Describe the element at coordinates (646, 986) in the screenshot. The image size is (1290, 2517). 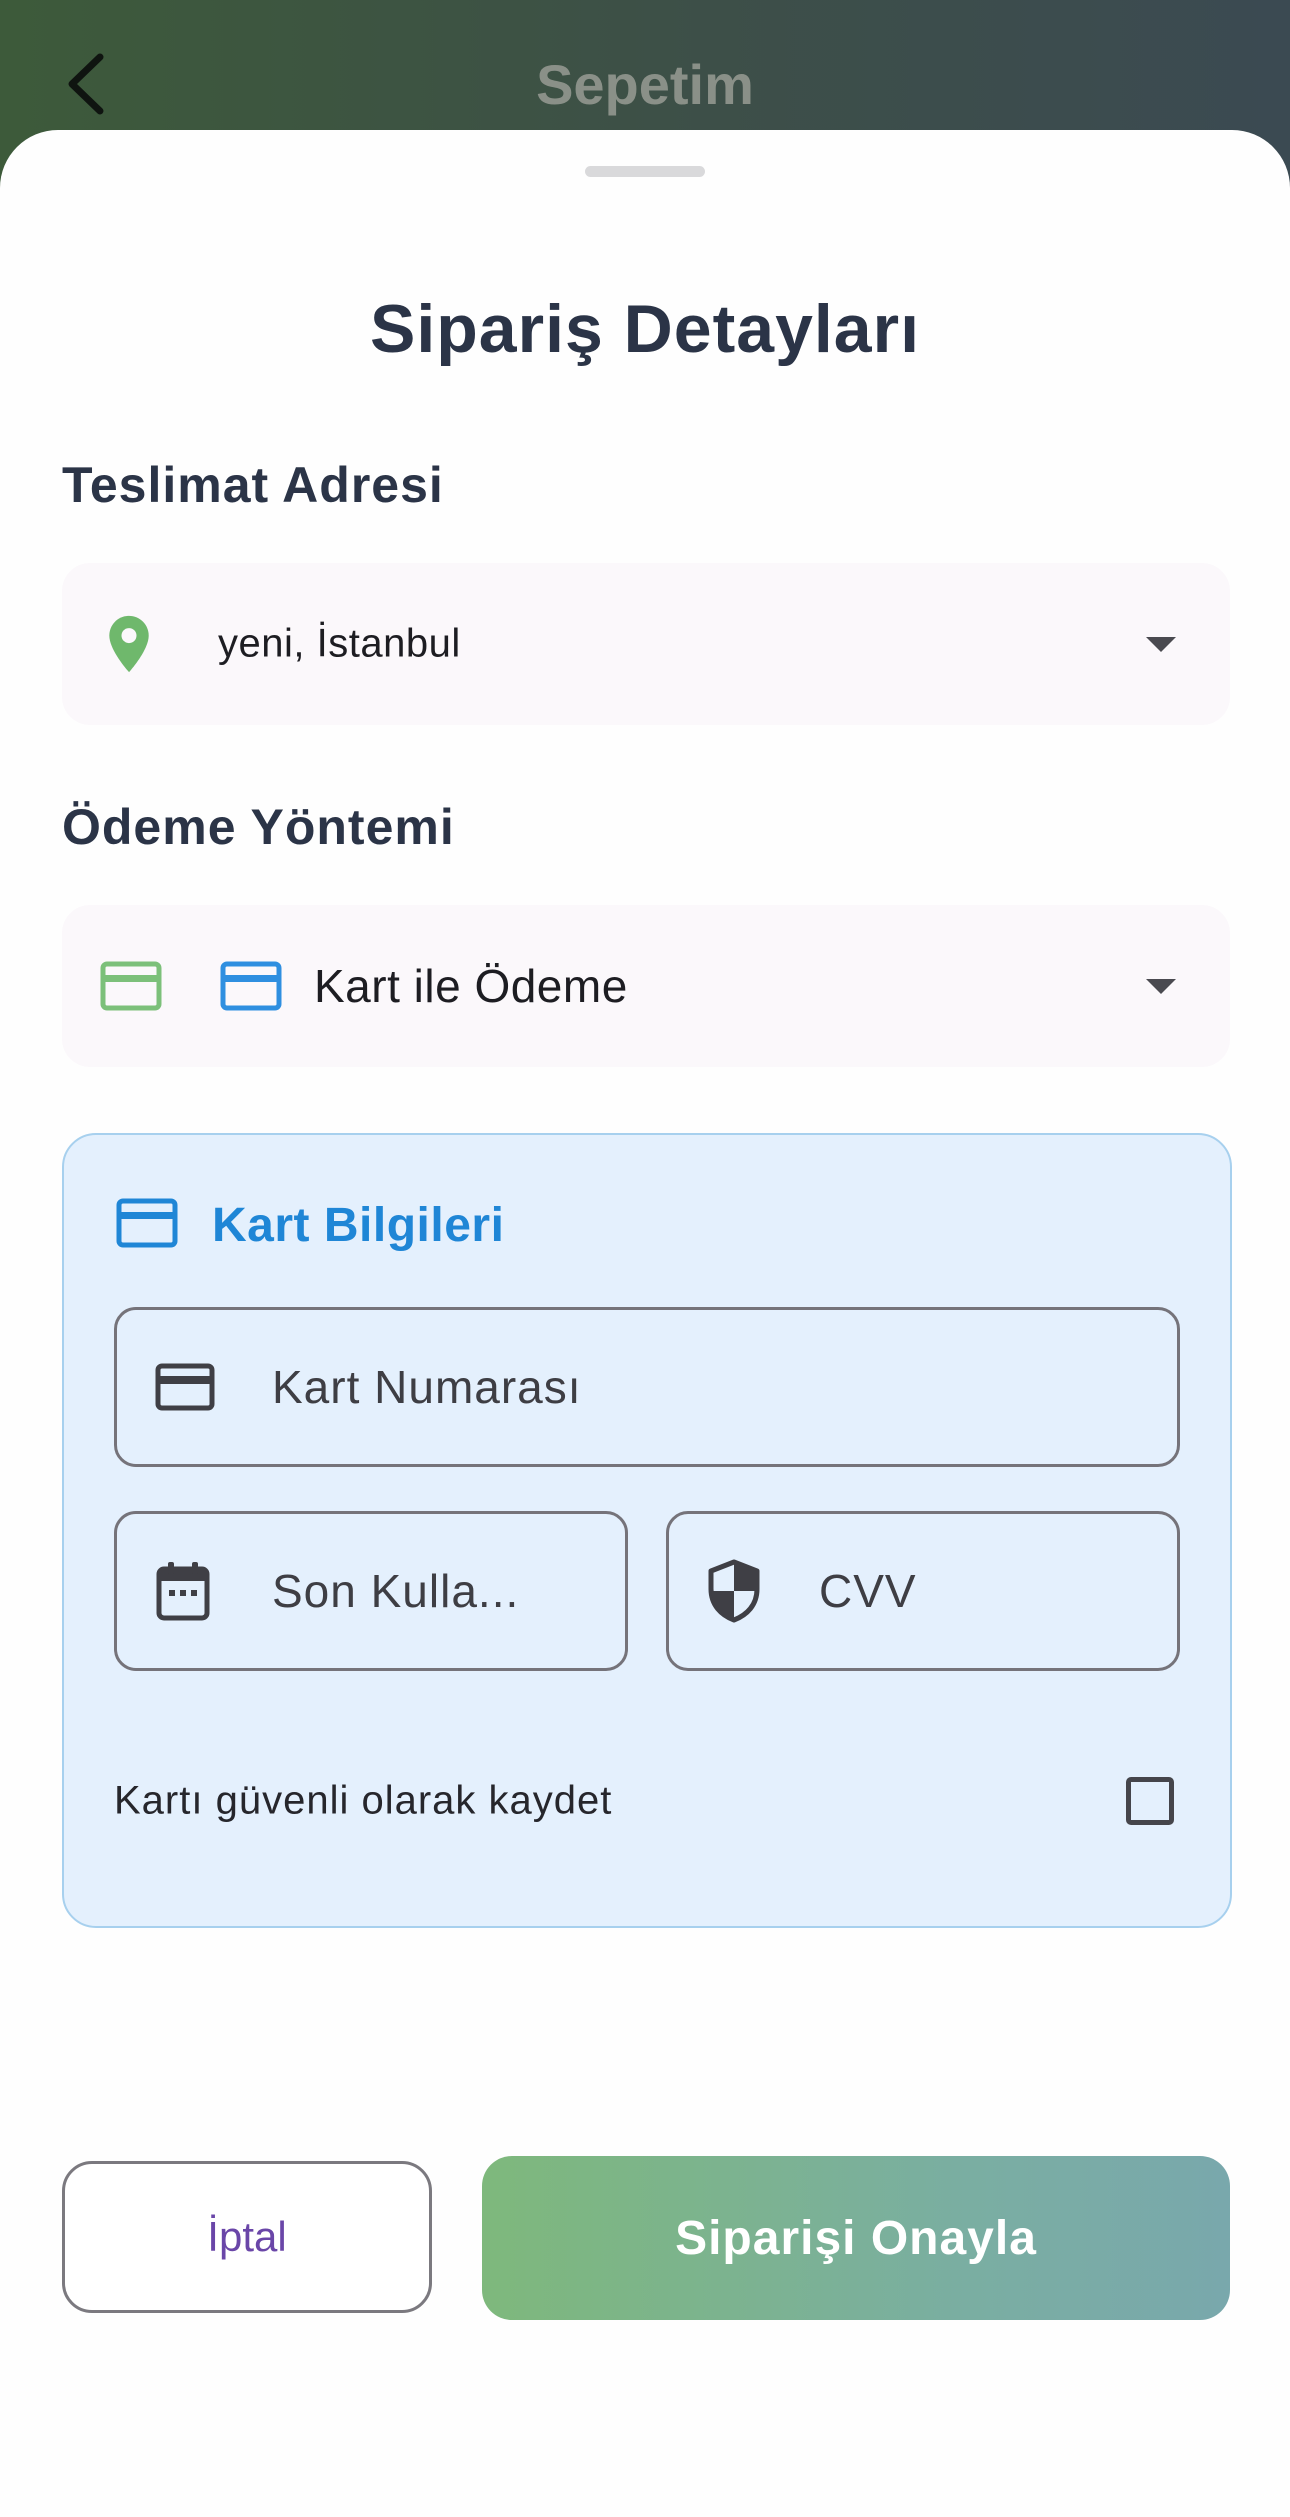
I see `payment-method-dropdown: Kart ile Ödeme` at that location.